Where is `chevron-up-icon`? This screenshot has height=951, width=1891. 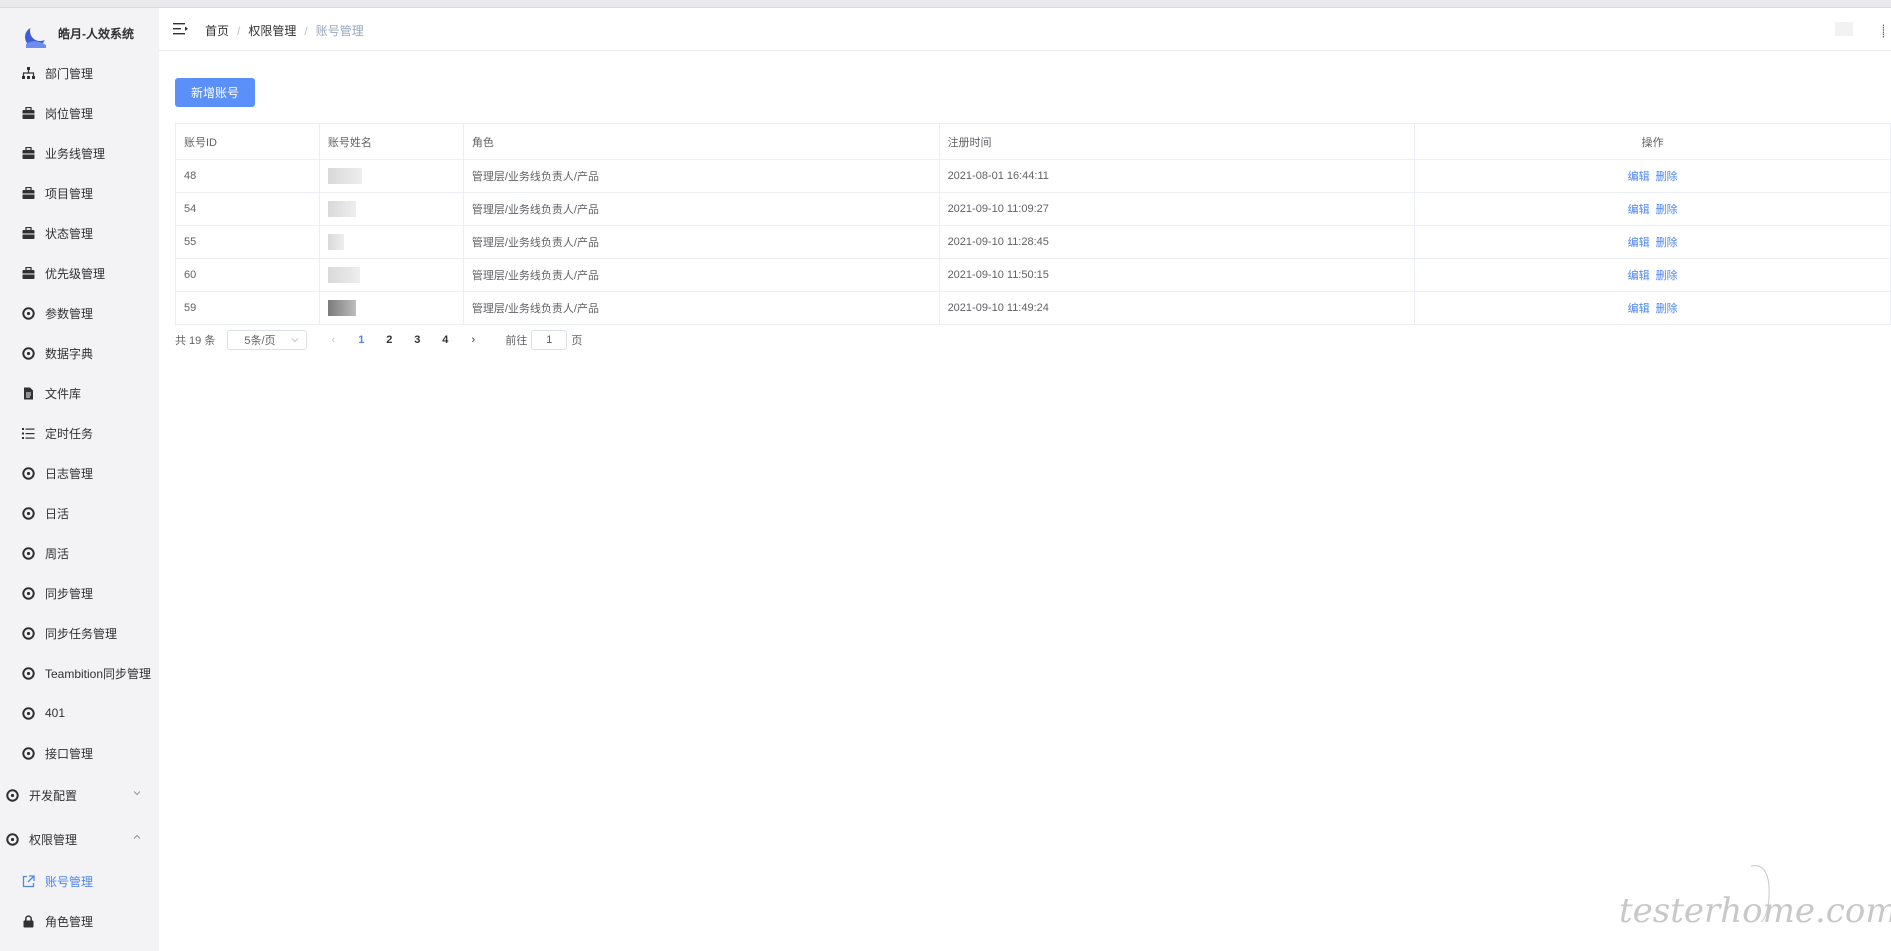
chevron-up-icon is located at coordinates (137, 836).